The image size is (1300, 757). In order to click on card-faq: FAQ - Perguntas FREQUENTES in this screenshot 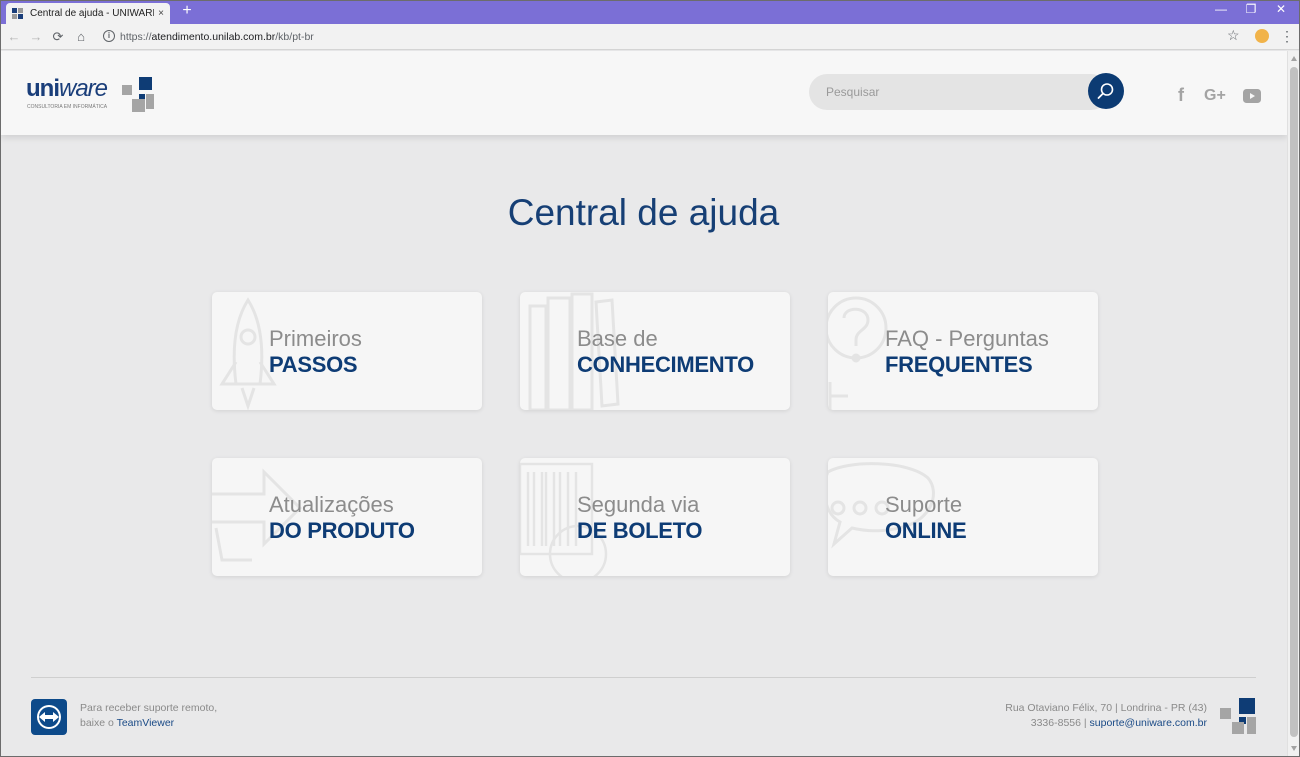, I will do `click(963, 351)`.